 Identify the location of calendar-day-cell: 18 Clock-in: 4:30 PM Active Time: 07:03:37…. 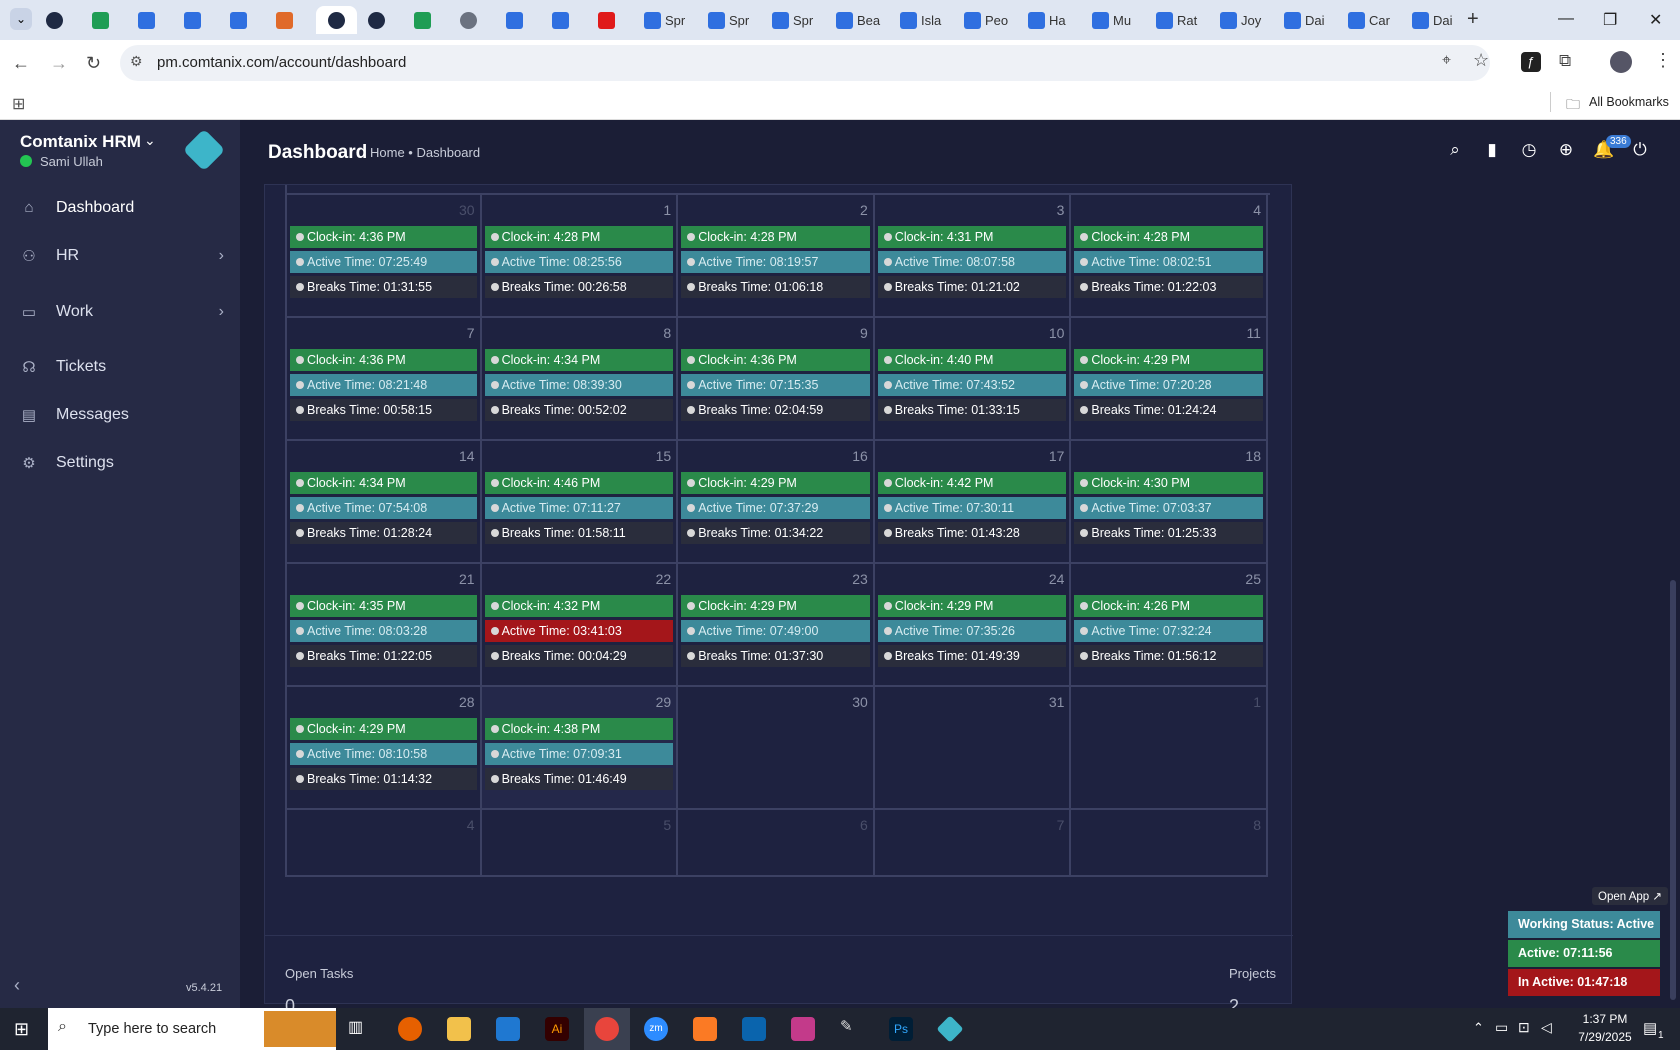
(1169, 502).